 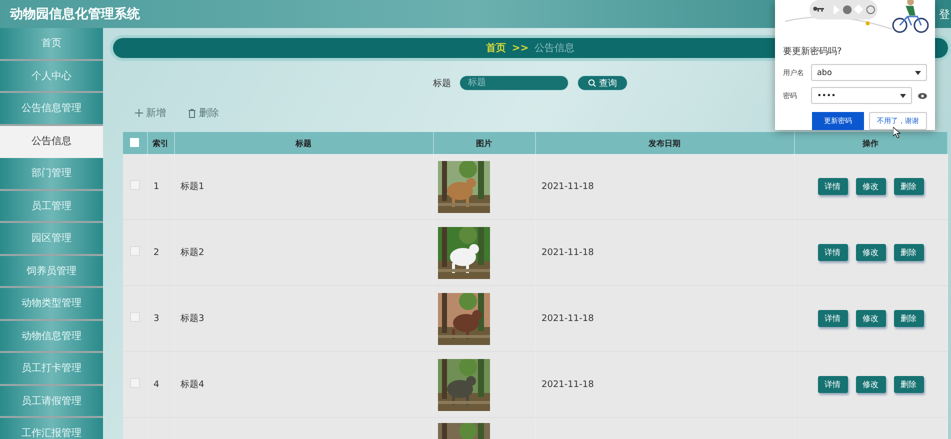 What do you see at coordinates (664, 143) in the screenshot?
I see `column-header: 发布日期` at bounding box center [664, 143].